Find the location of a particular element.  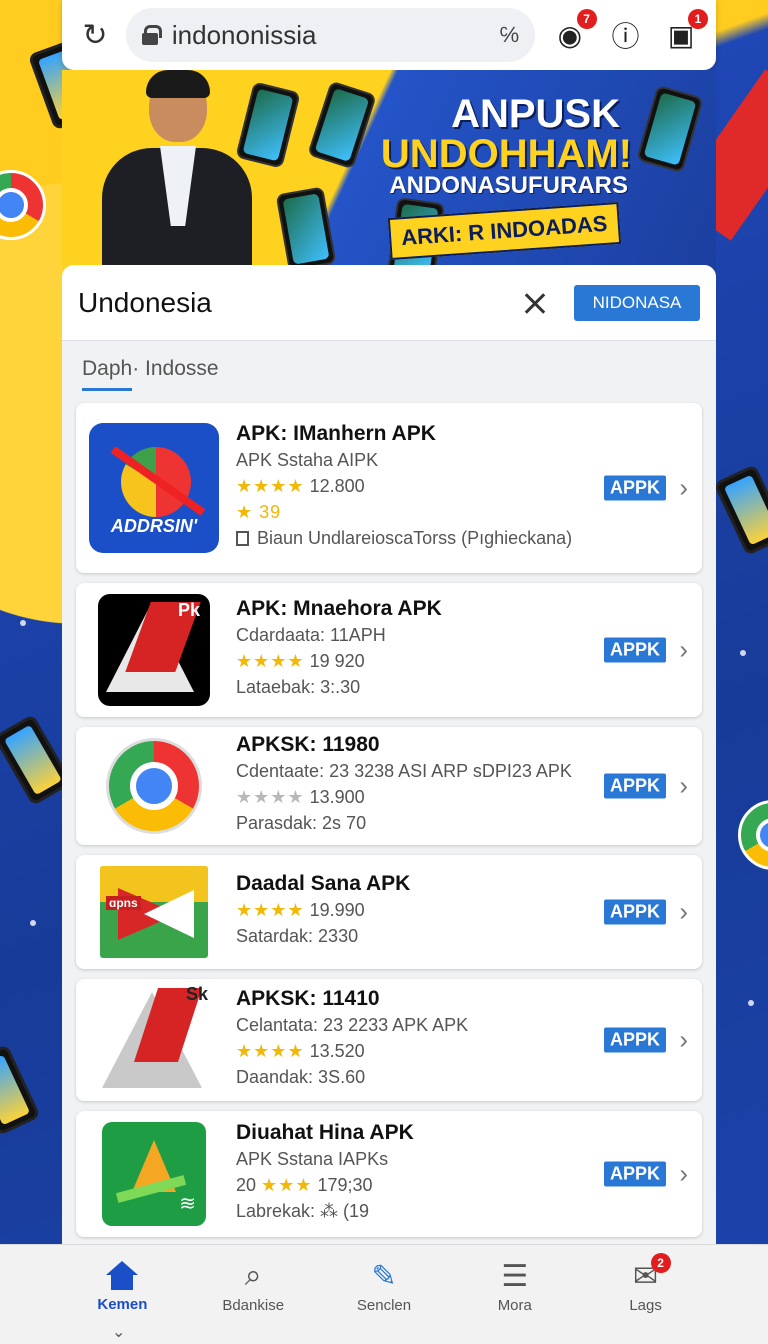

presenter-image is located at coordinates (177, 170).